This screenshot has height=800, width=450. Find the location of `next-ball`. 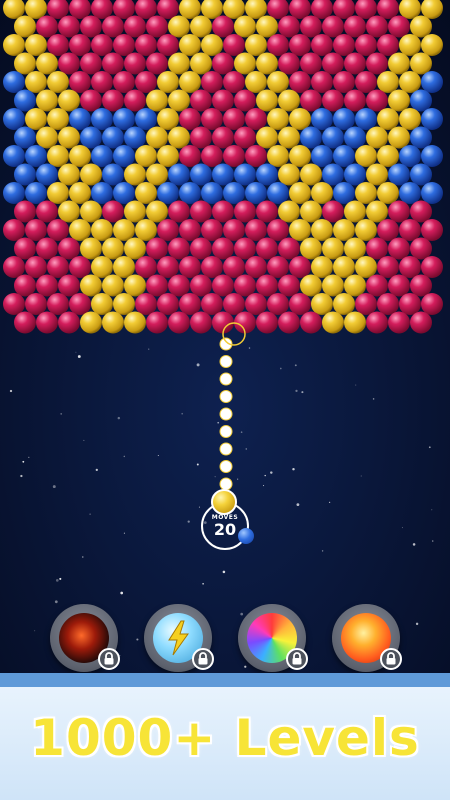

next-ball is located at coordinates (246, 536).